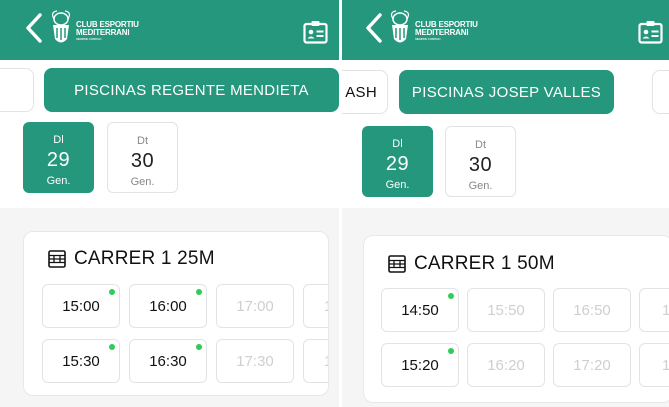  I want to click on time-slot: 15:00, so click(81, 306).